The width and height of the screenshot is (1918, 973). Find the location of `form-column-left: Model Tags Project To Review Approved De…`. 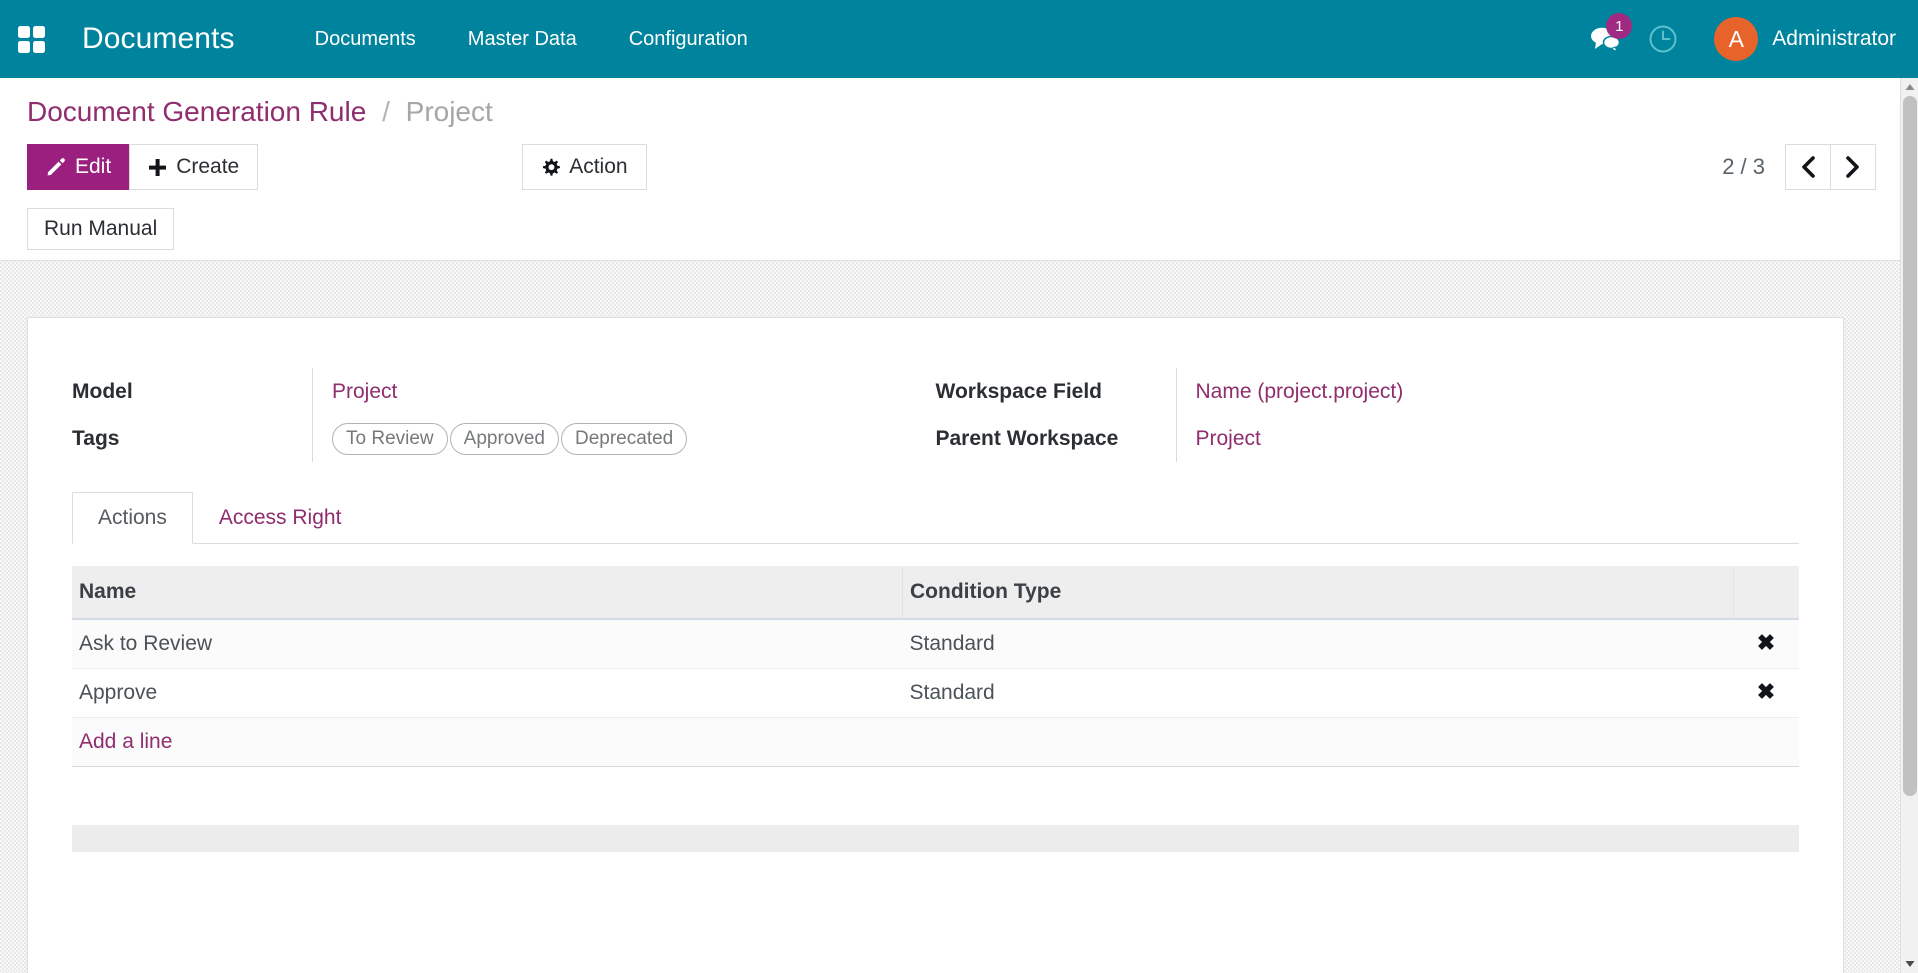

form-column-left: Model Tags Project To Review Approved De… is located at coordinates (504, 415).